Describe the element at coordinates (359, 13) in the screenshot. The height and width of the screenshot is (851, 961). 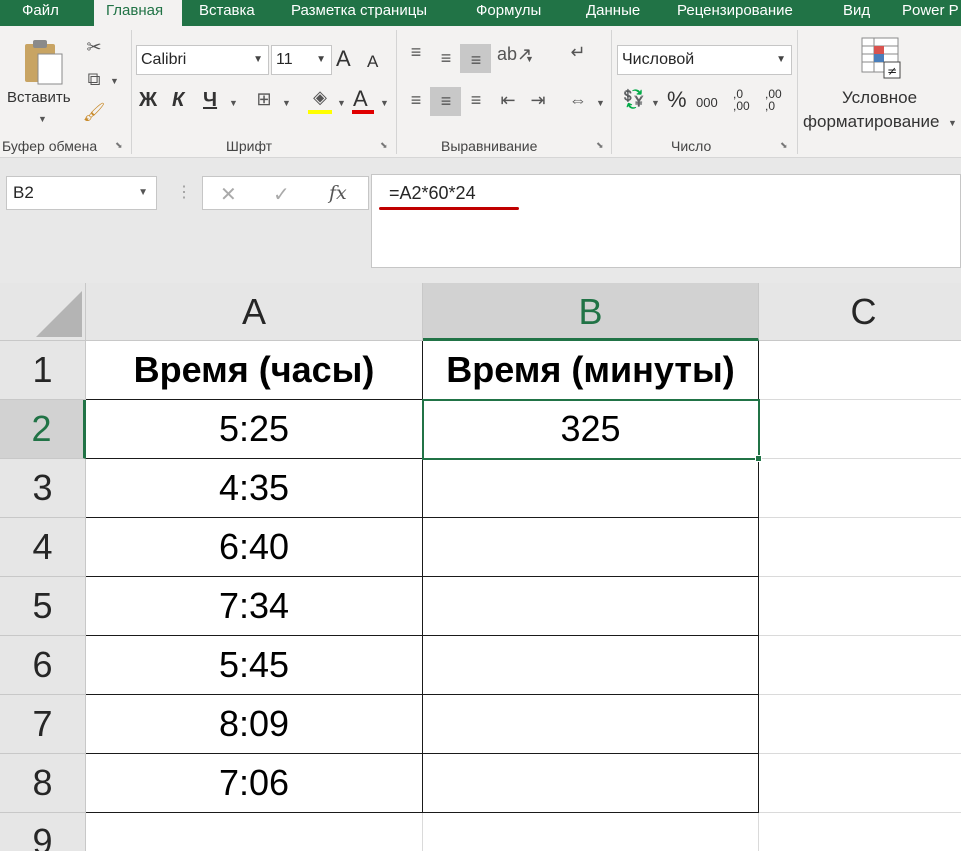
I see `tab-page-layout: Разметка страницы` at that location.